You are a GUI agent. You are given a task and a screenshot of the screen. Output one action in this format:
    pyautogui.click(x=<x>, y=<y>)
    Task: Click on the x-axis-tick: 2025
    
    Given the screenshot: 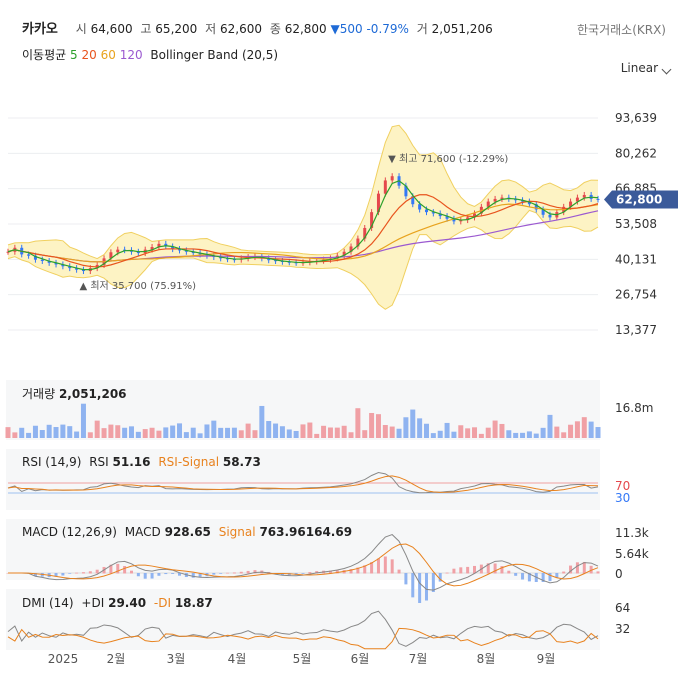 What is the action you would take?
    pyautogui.click(x=63, y=659)
    